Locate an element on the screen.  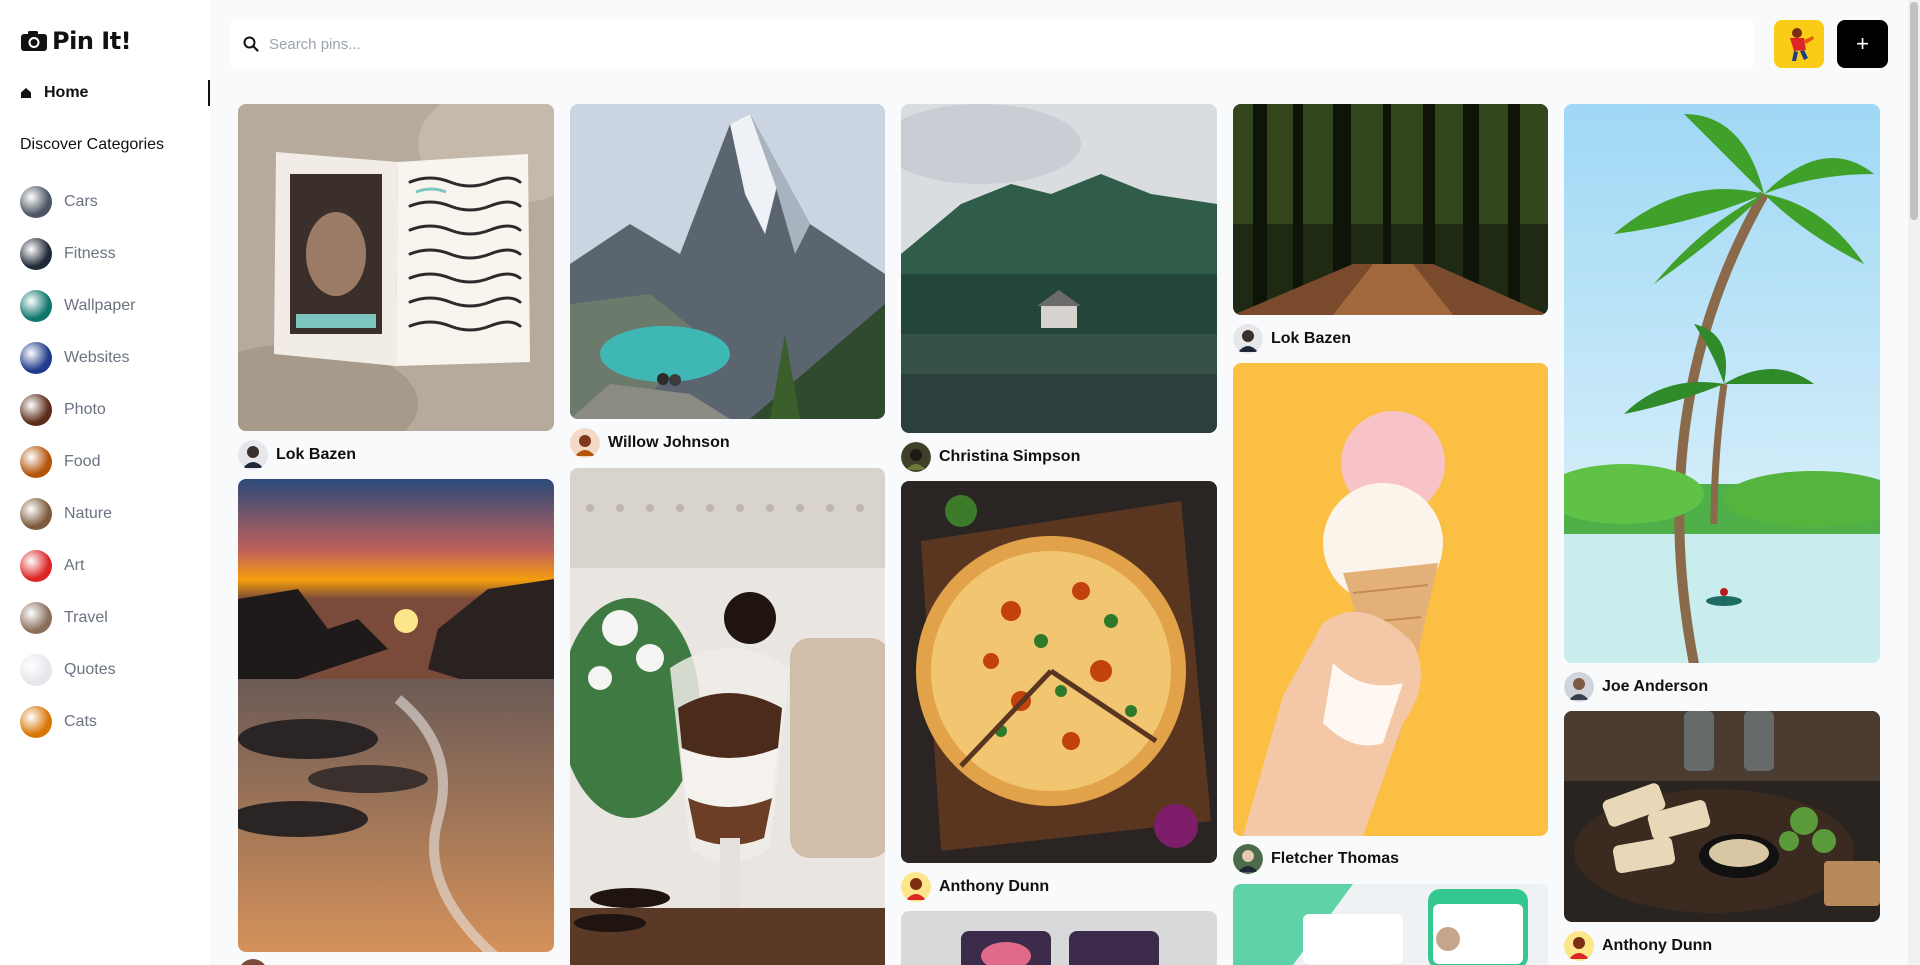
art-thumb is located at coordinates (36, 566).